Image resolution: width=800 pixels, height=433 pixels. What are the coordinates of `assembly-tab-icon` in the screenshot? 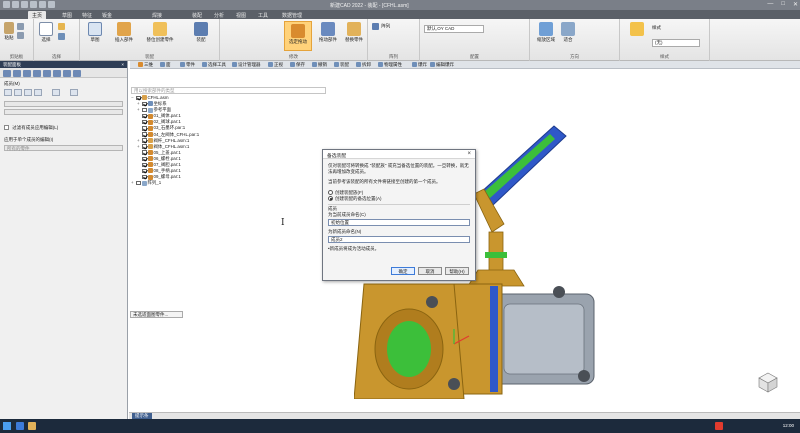 It's located at (17, 73).